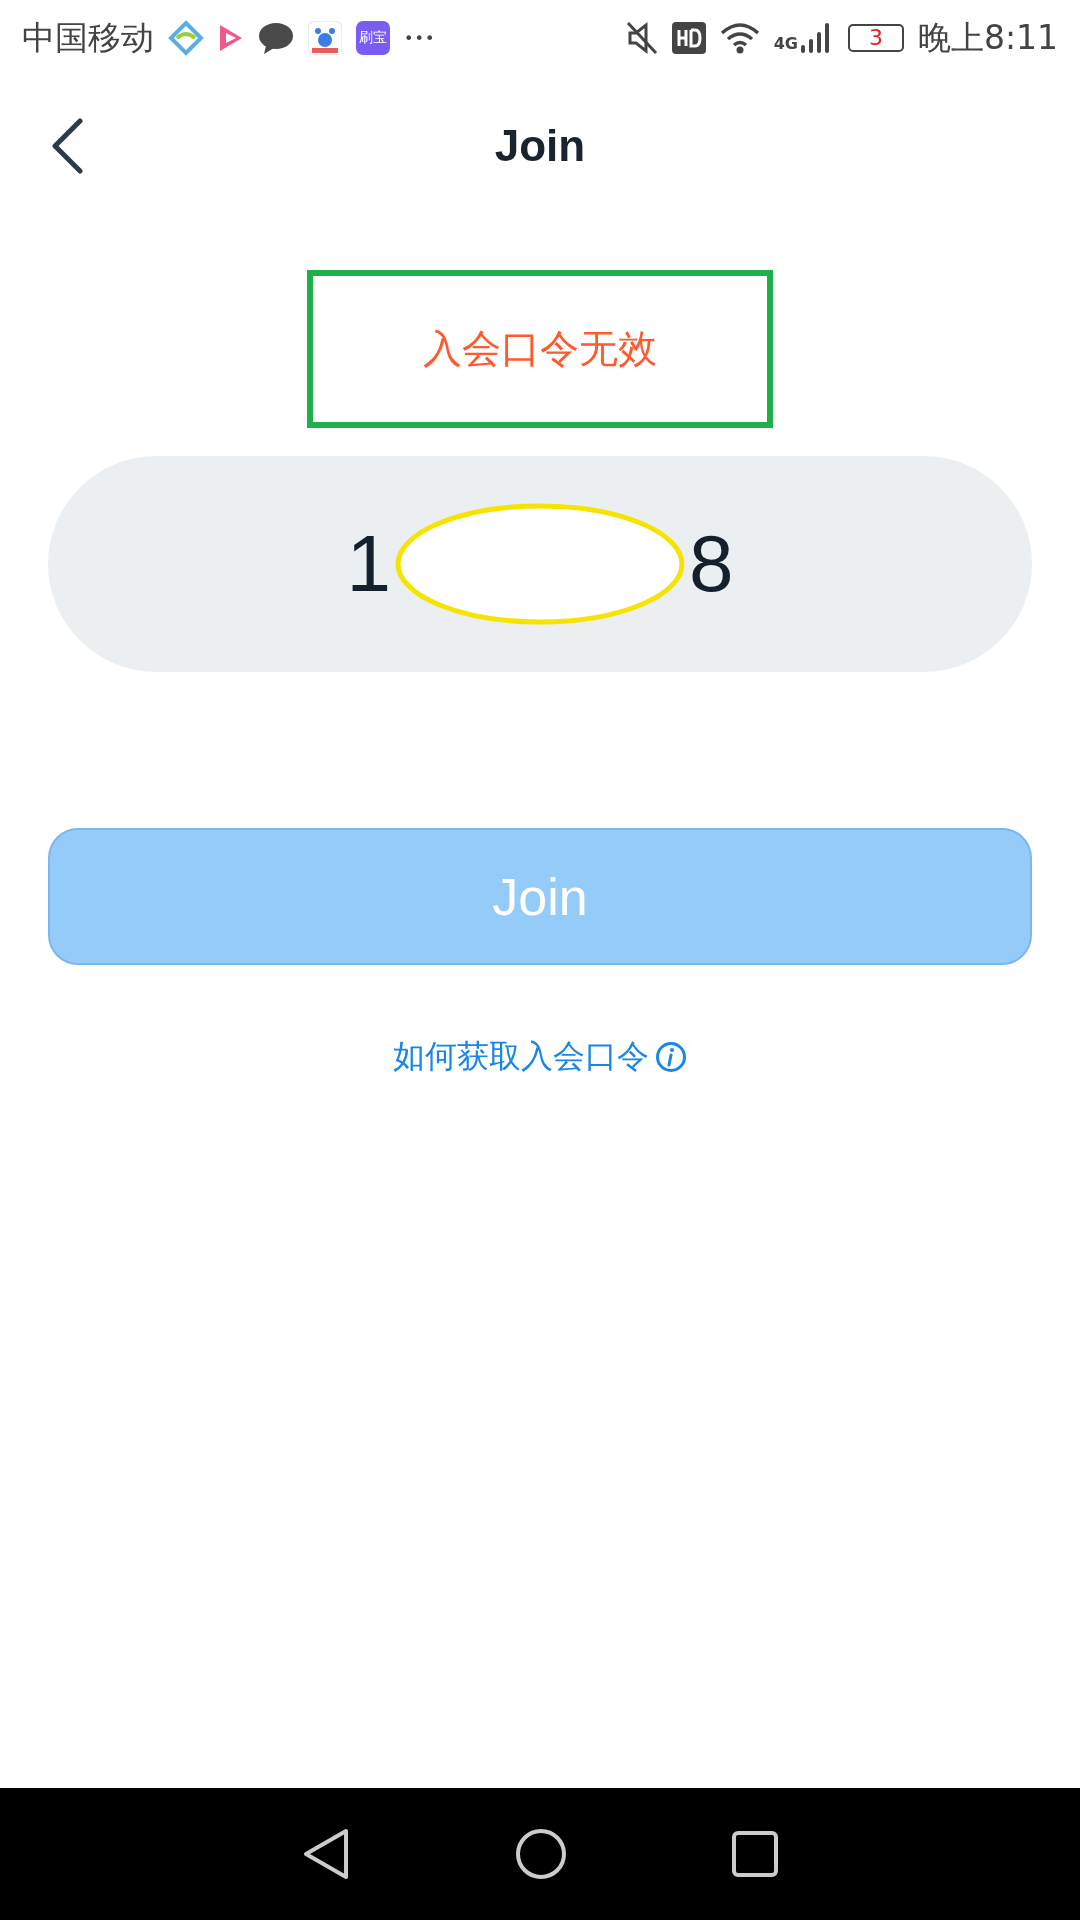 The image size is (1080, 1920). What do you see at coordinates (325, 38) in the screenshot?
I see `paw-app-icon` at bounding box center [325, 38].